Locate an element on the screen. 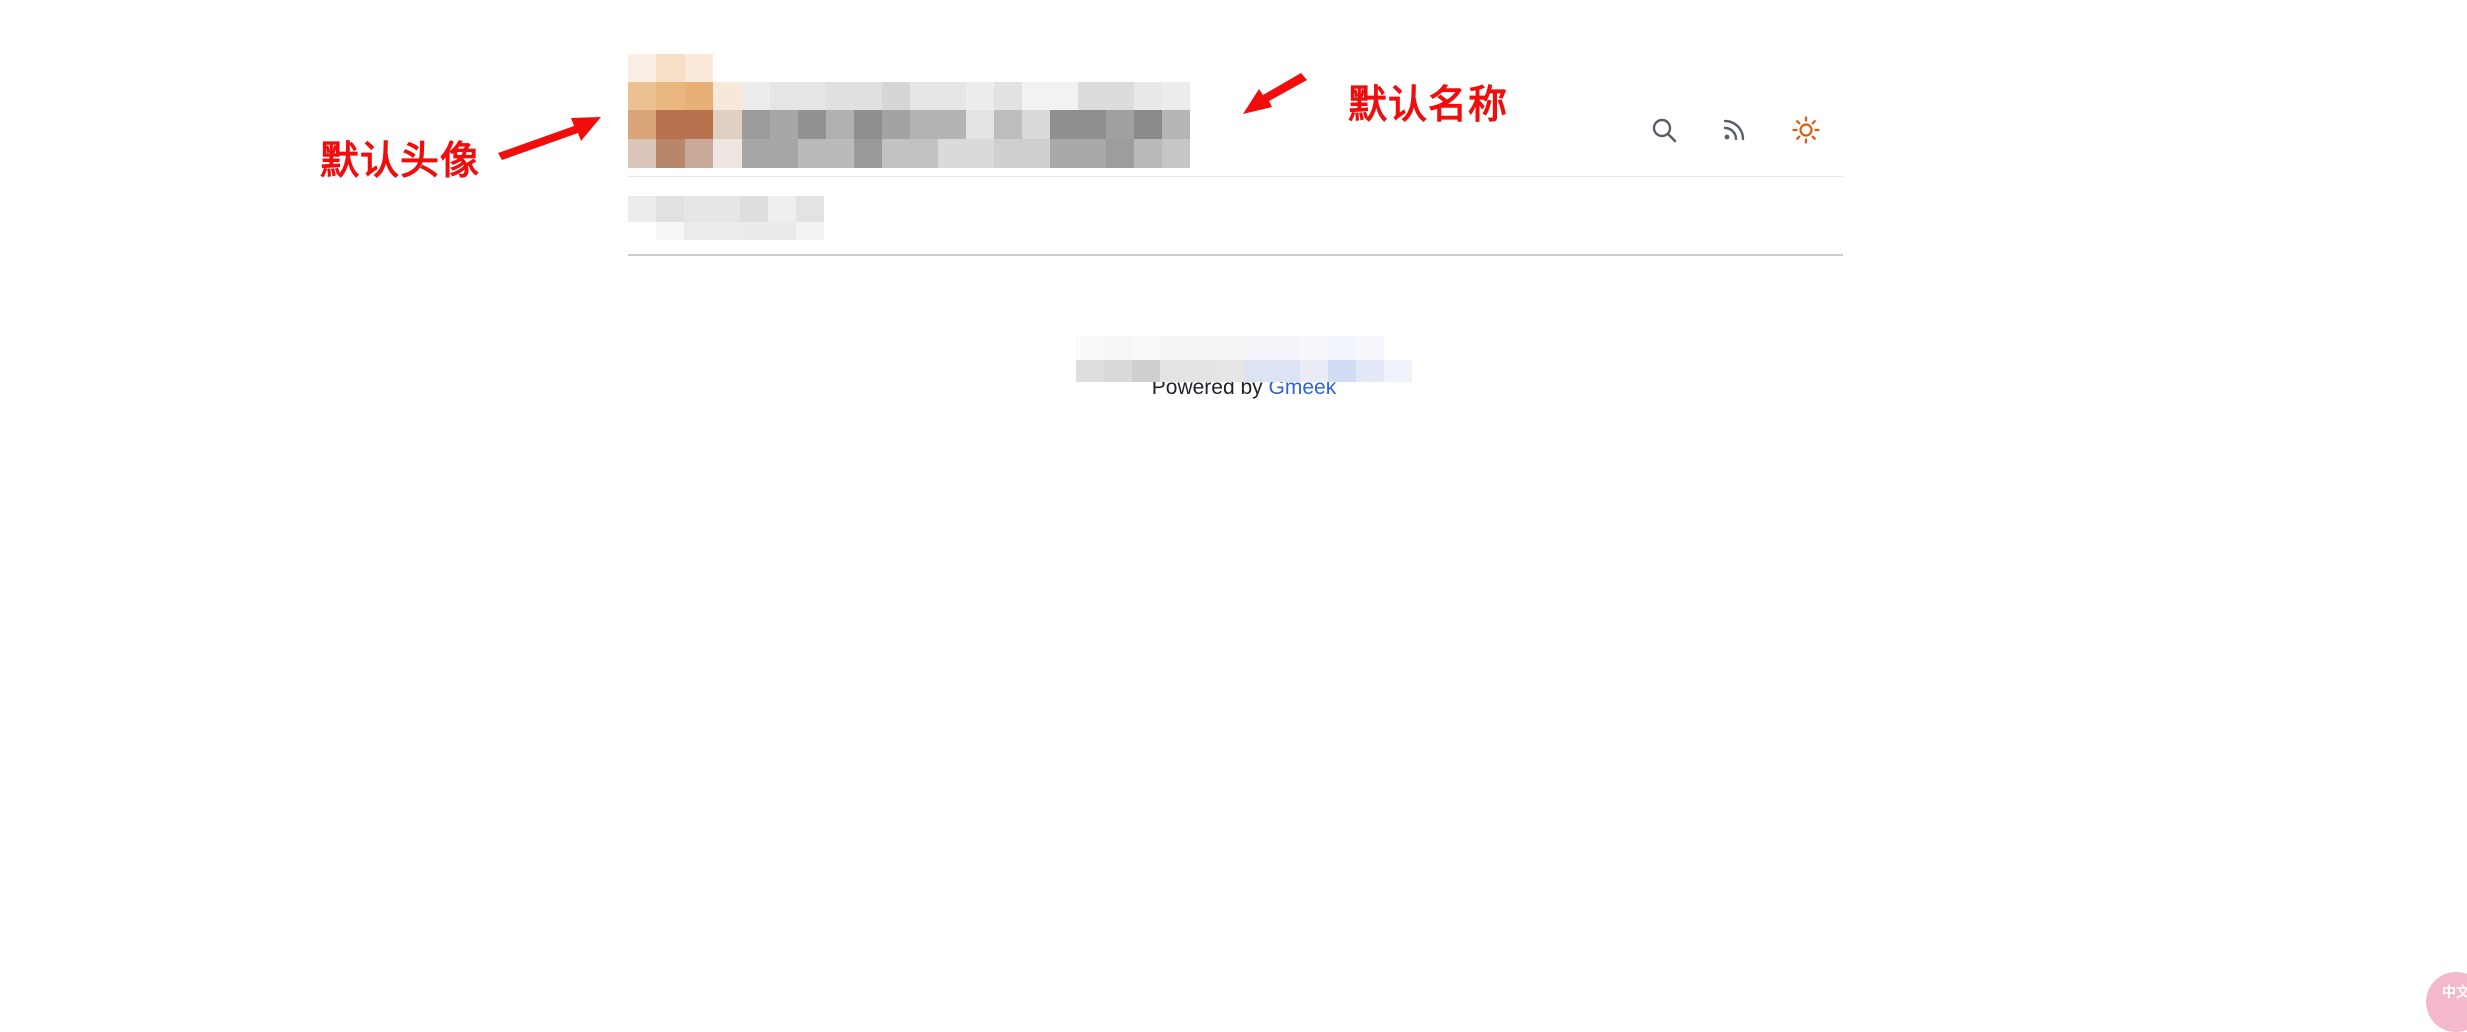 Image resolution: width=2467 pixels, height=1032 pixels. rss-button is located at coordinates (1734, 130).